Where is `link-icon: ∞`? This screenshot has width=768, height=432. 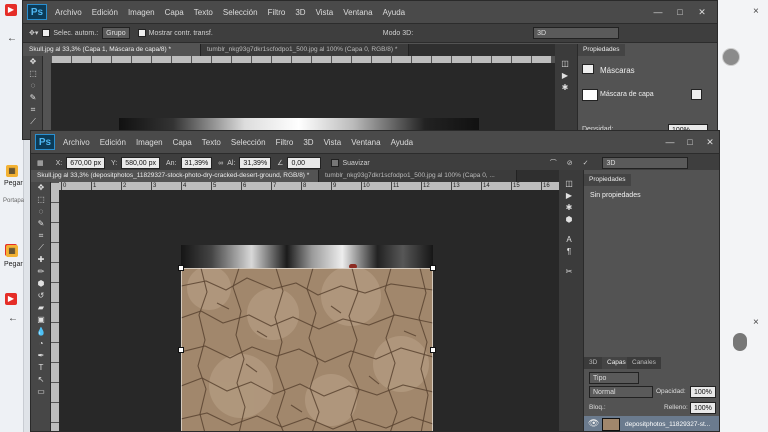 link-icon: ∞ is located at coordinates (220, 163).